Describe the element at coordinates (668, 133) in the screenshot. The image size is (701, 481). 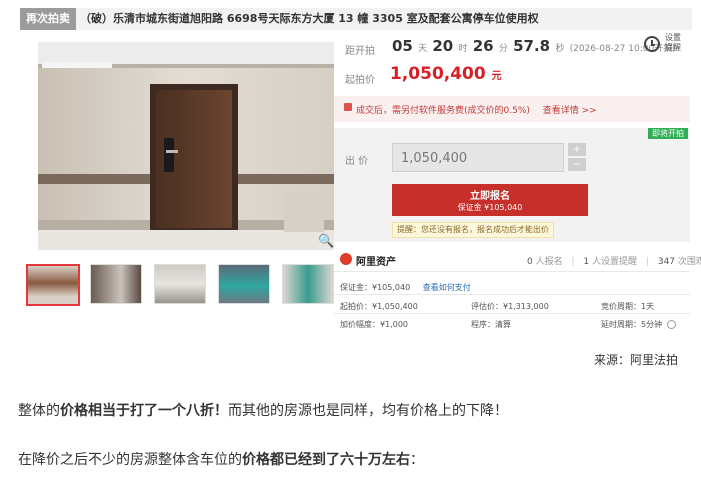
I see `status-badge: 即将开拍` at that location.